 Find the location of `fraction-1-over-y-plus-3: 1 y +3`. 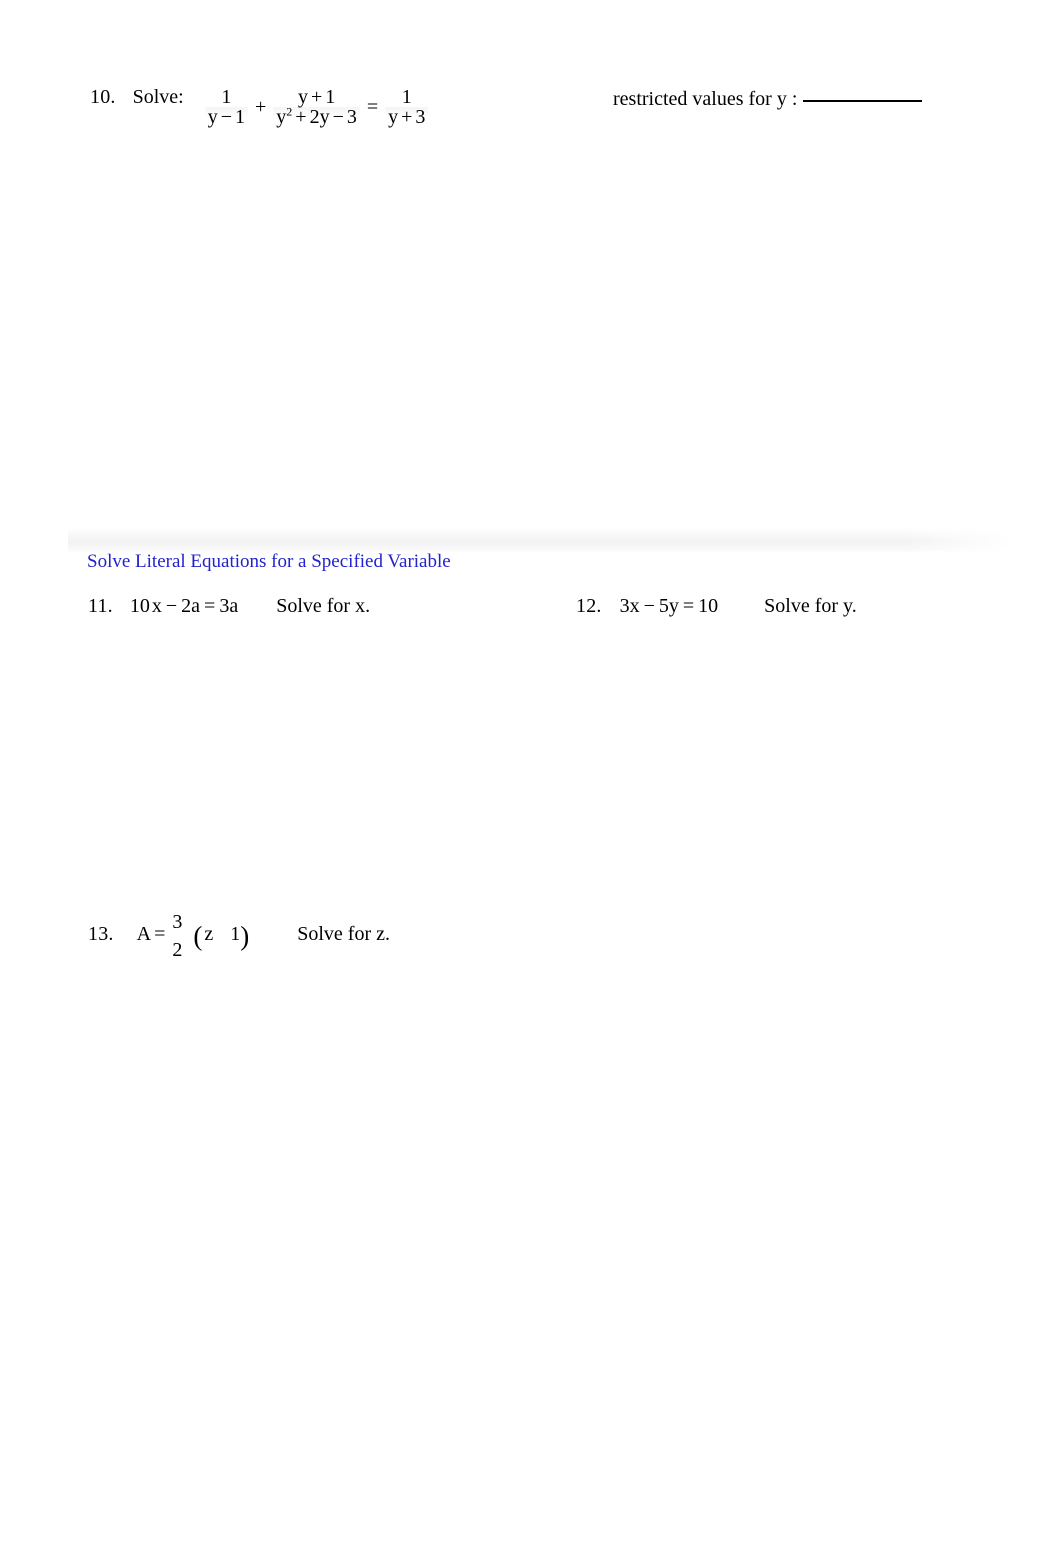

fraction-1-over-y-plus-3: 1 y +3 is located at coordinates (407, 107).